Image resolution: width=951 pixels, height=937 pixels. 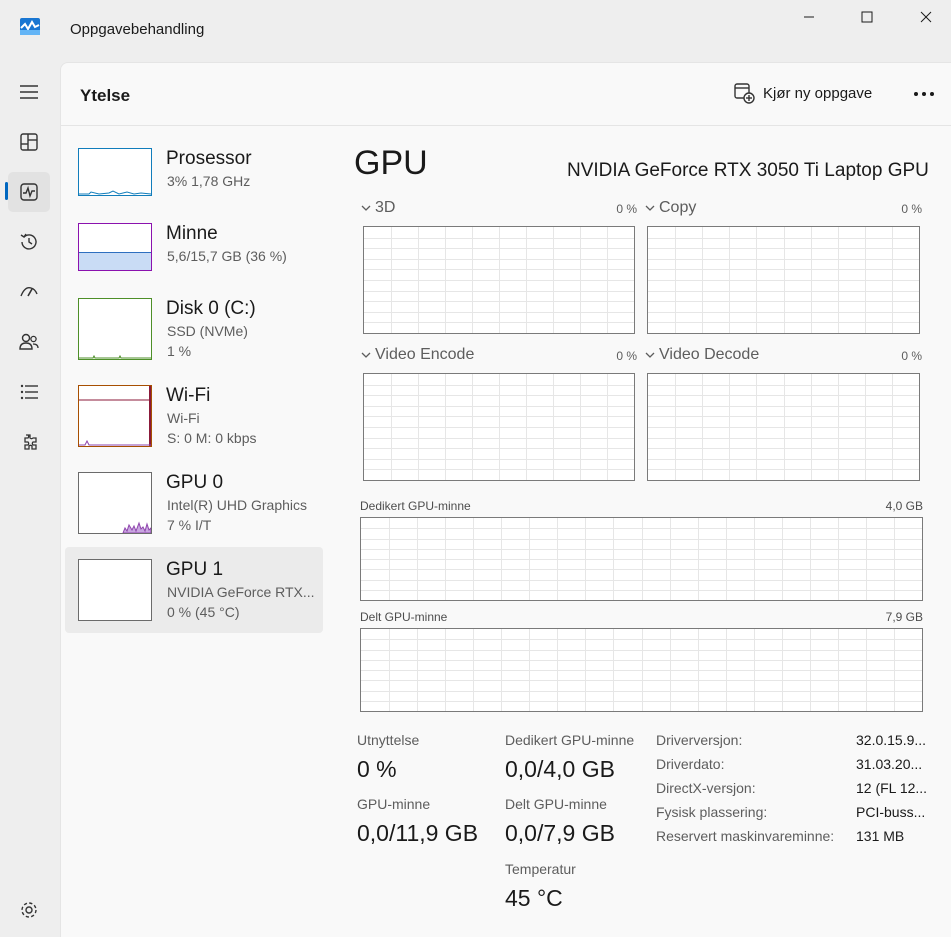 What do you see at coordinates (115, 247) in the screenshot?
I see `memory-thumbnail-graph` at bounding box center [115, 247].